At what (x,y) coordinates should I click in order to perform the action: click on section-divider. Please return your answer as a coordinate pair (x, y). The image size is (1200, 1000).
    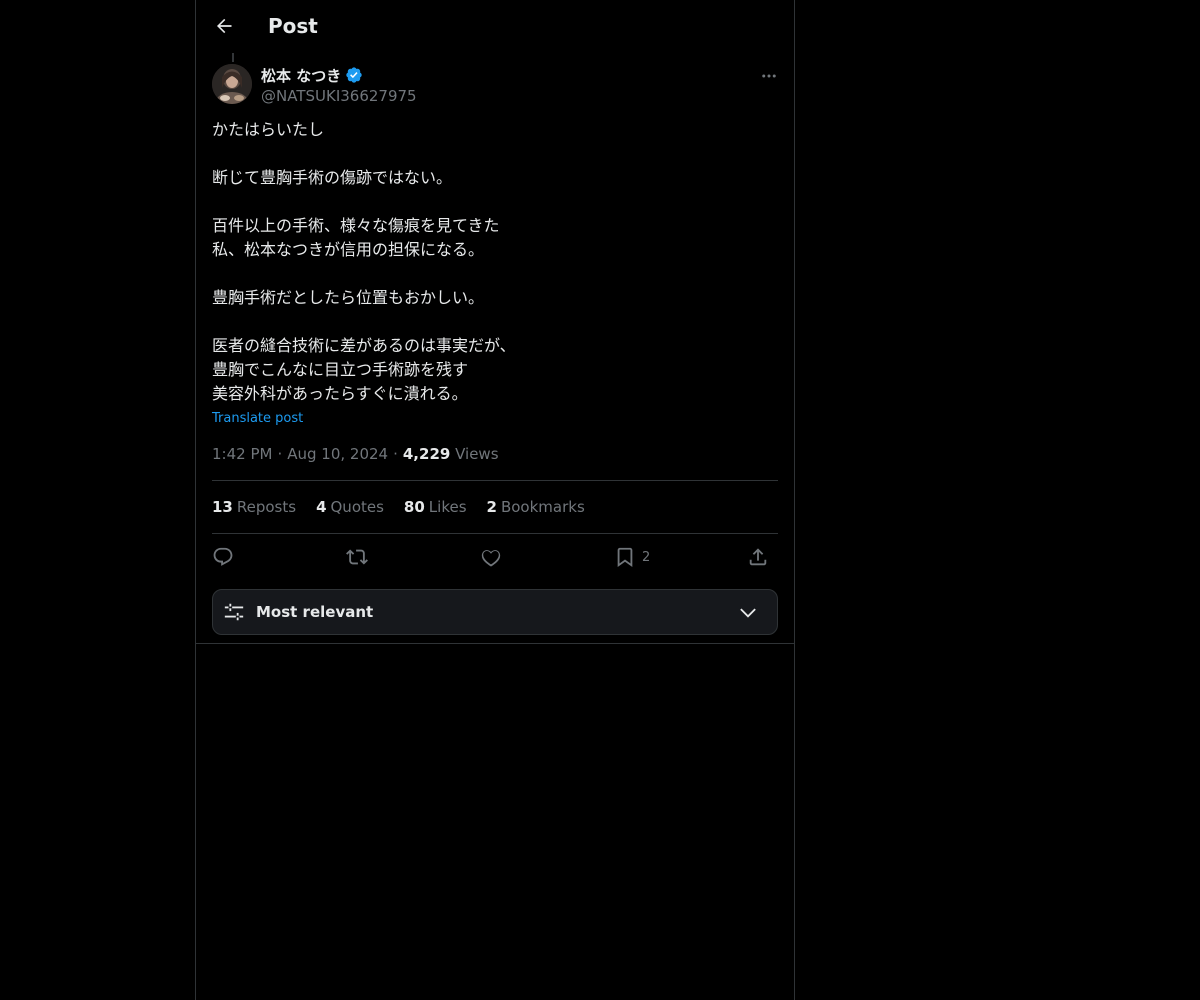
    Looking at the image, I should click on (495, 643).